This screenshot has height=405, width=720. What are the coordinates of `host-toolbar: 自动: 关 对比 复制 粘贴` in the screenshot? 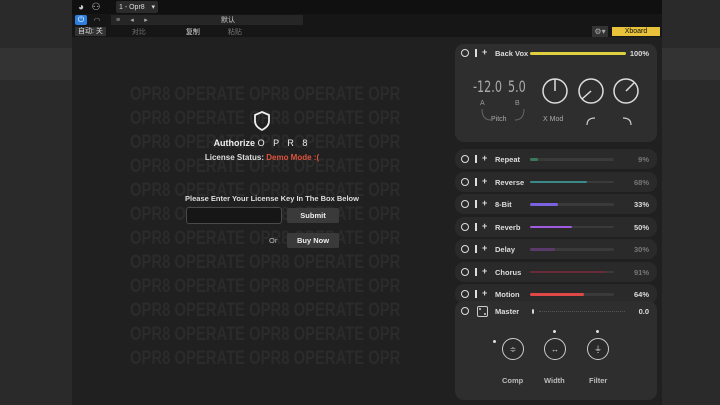 It's located at (367, 31).